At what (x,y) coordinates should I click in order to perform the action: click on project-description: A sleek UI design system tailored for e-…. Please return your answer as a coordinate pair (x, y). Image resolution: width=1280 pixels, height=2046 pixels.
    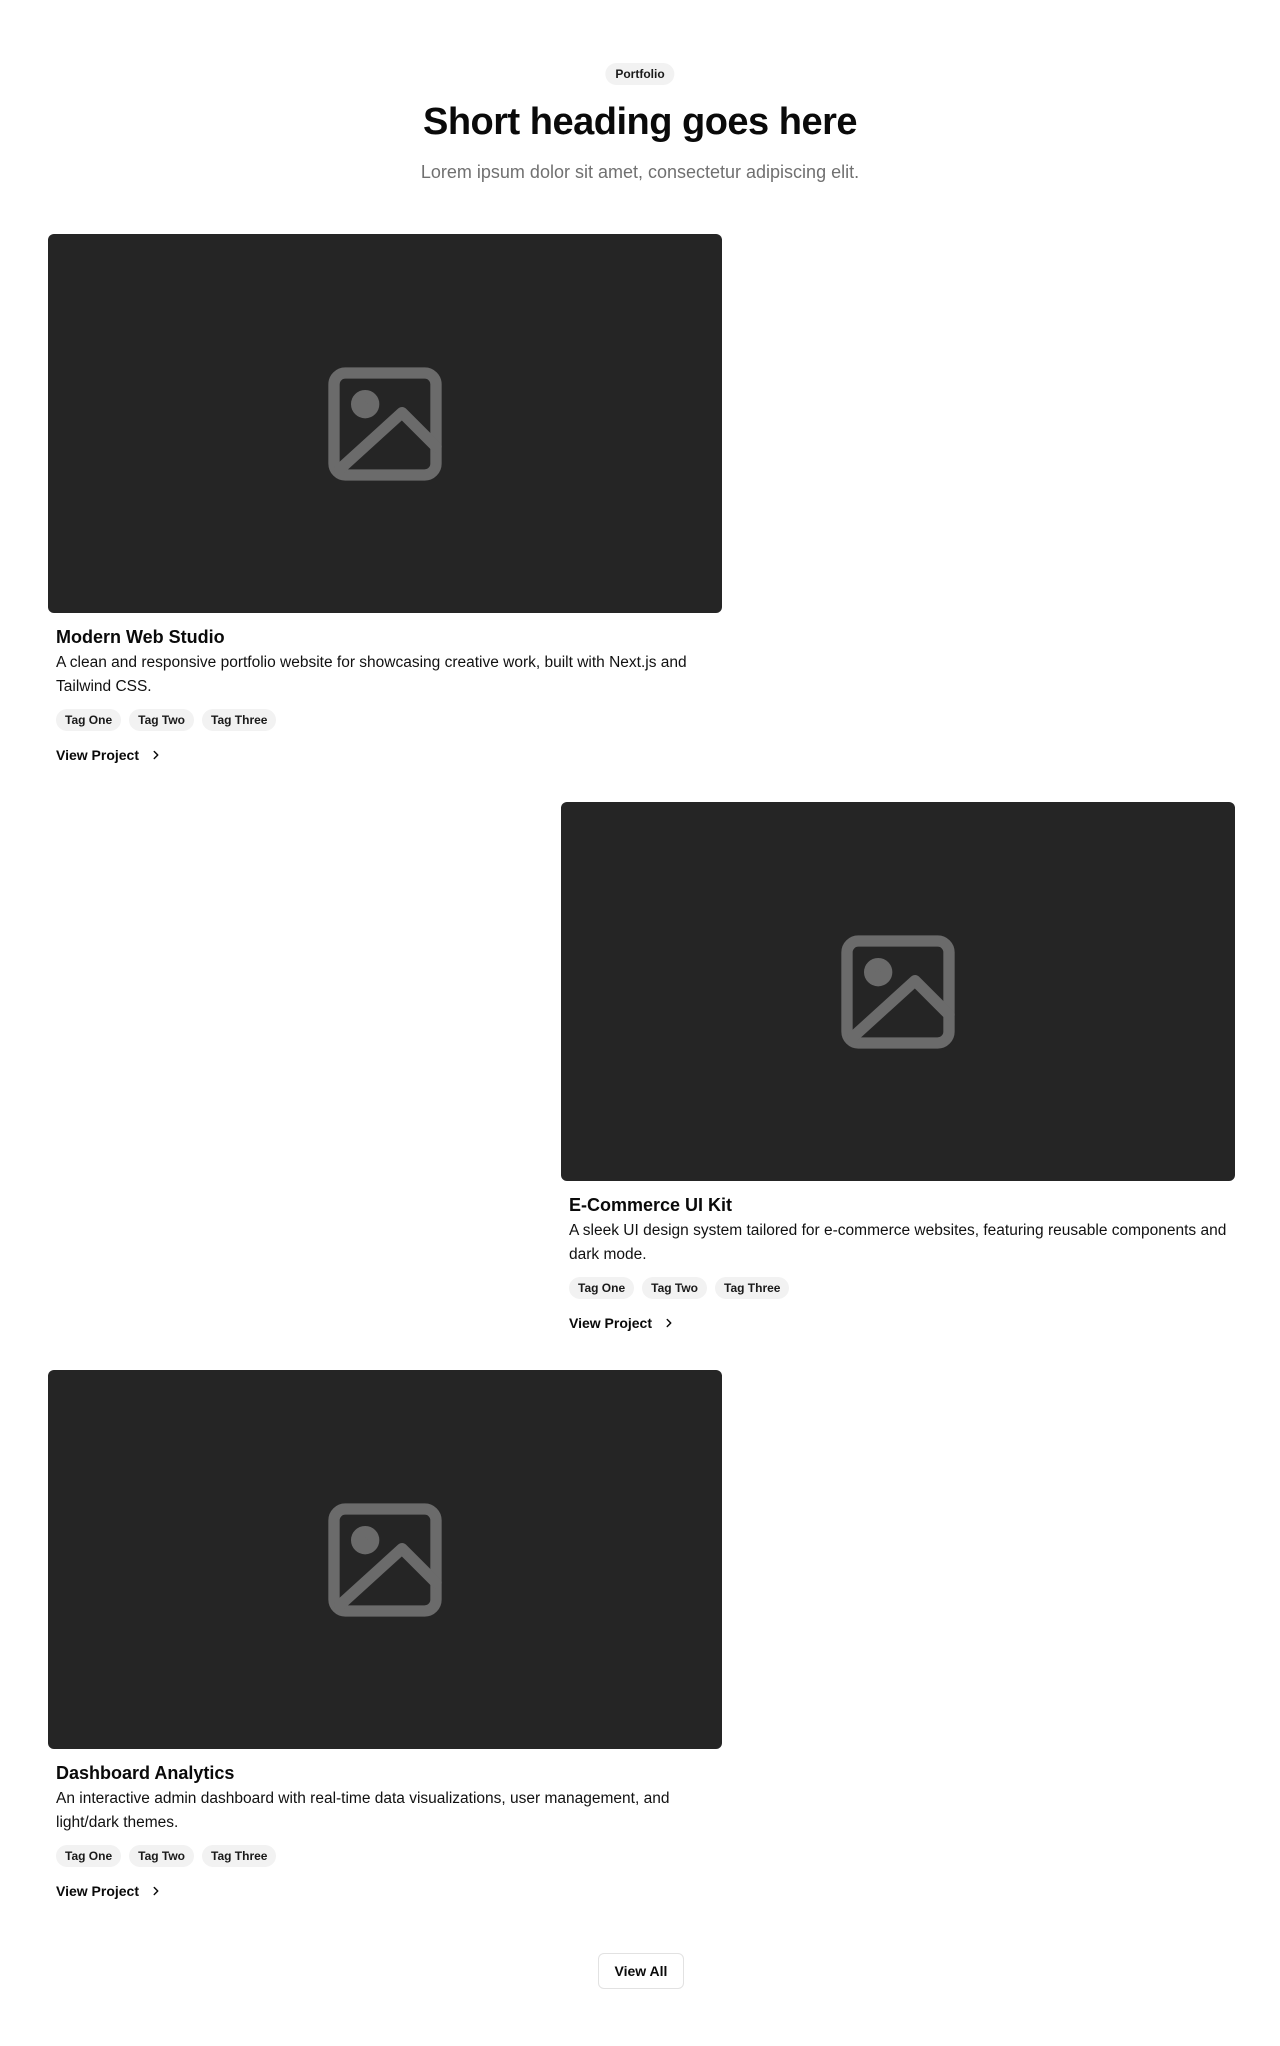
    Looking at the image, I should click on (898, 1242).